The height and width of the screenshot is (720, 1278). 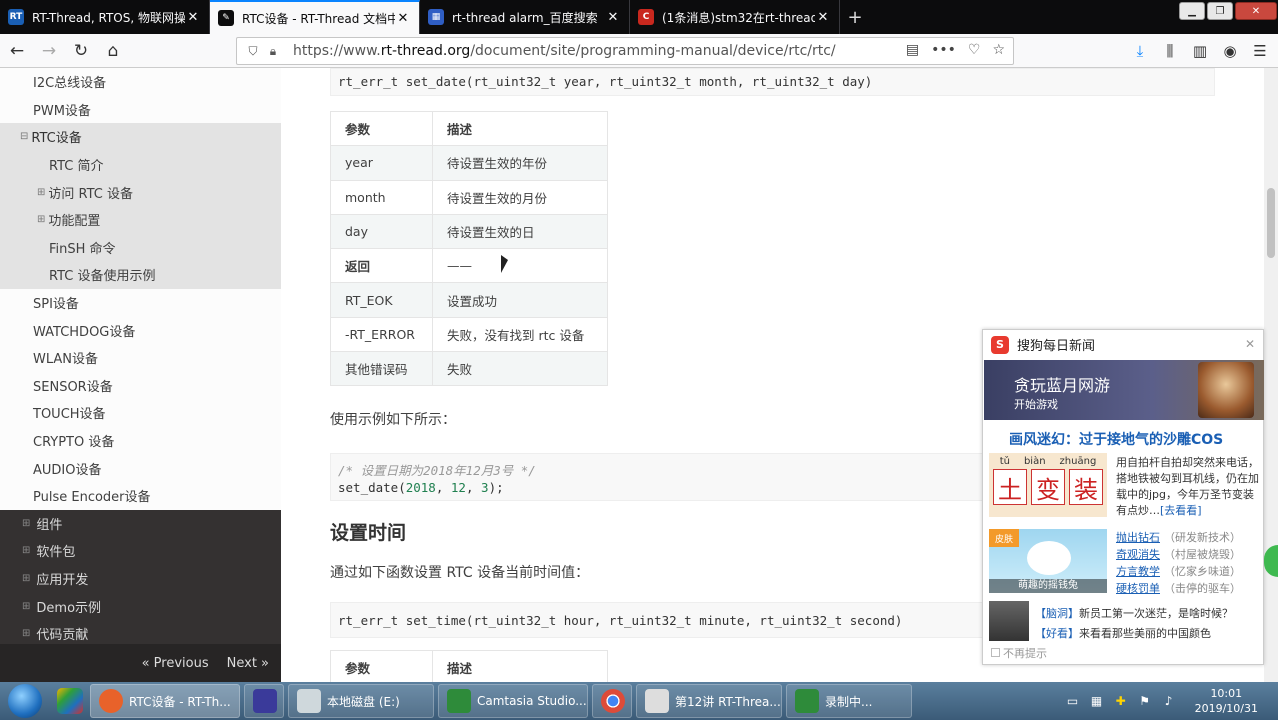 I want to click on security-icon: ✚, so click(x=1121, y=701).